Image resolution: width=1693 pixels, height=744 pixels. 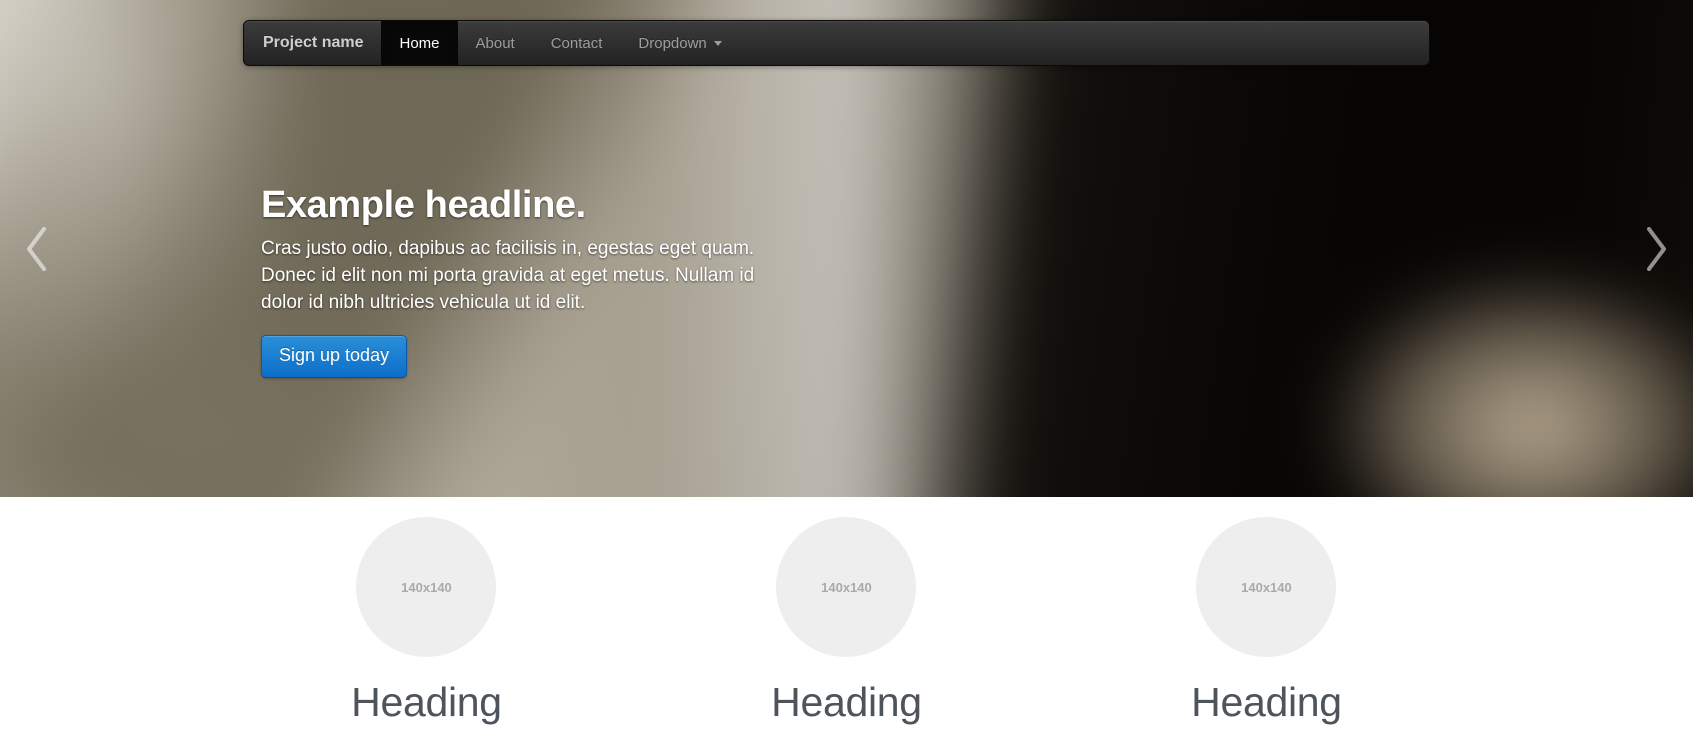 I want to click on carousel-headline: Example headline., so click(x=423, y=205).